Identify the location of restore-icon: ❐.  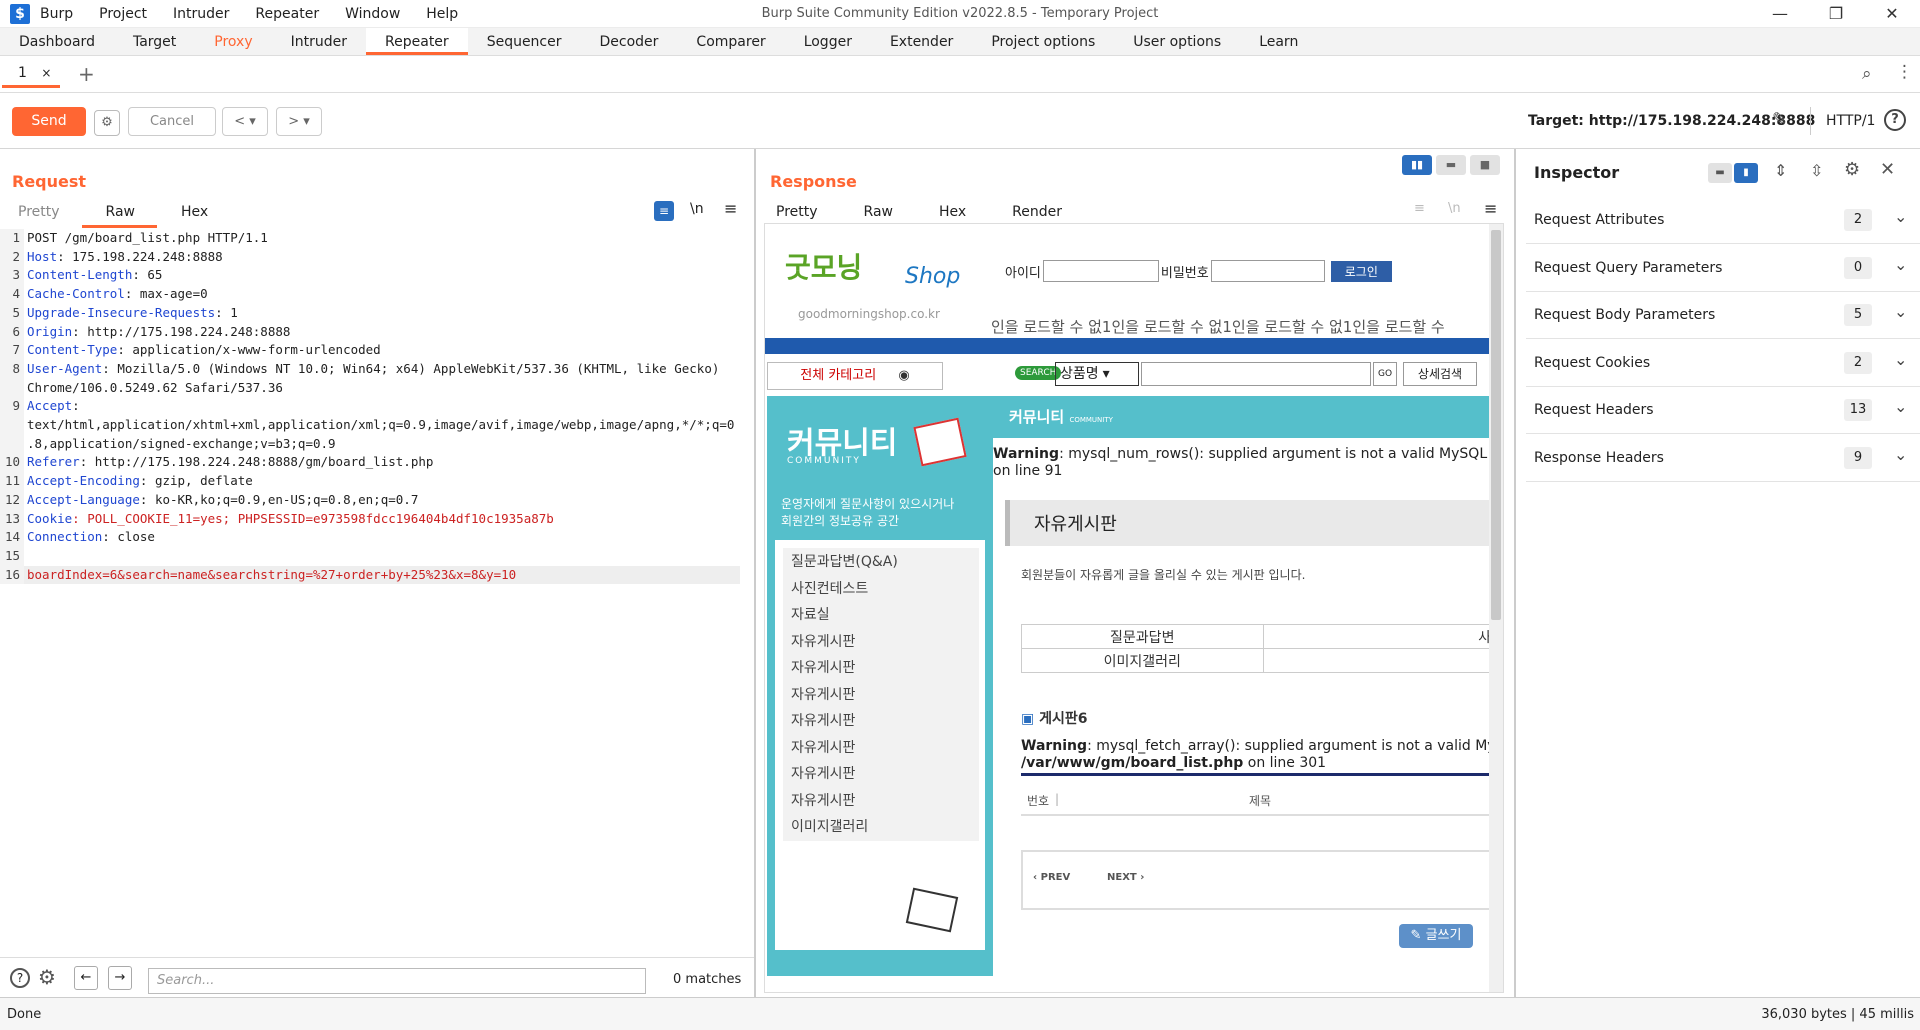
(1836, 14).